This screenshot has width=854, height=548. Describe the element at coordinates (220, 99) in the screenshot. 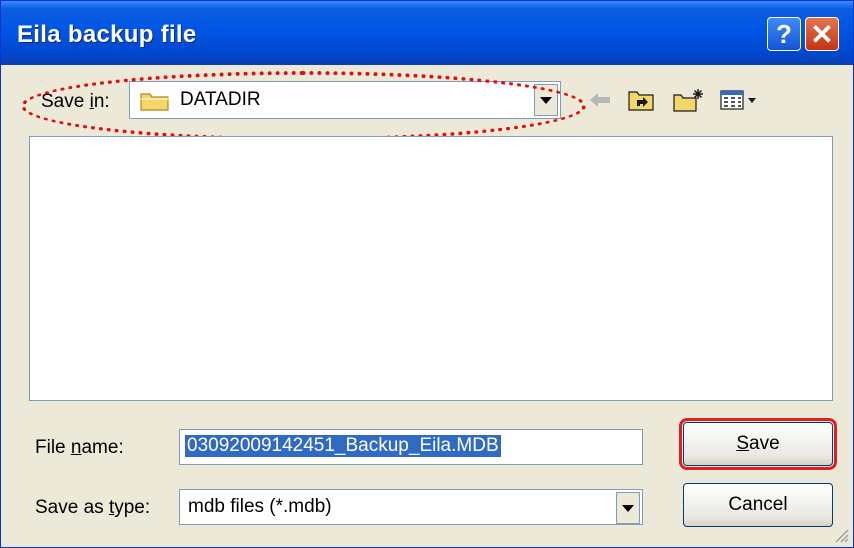

I see `save-in-value: DATADIR` at that location.